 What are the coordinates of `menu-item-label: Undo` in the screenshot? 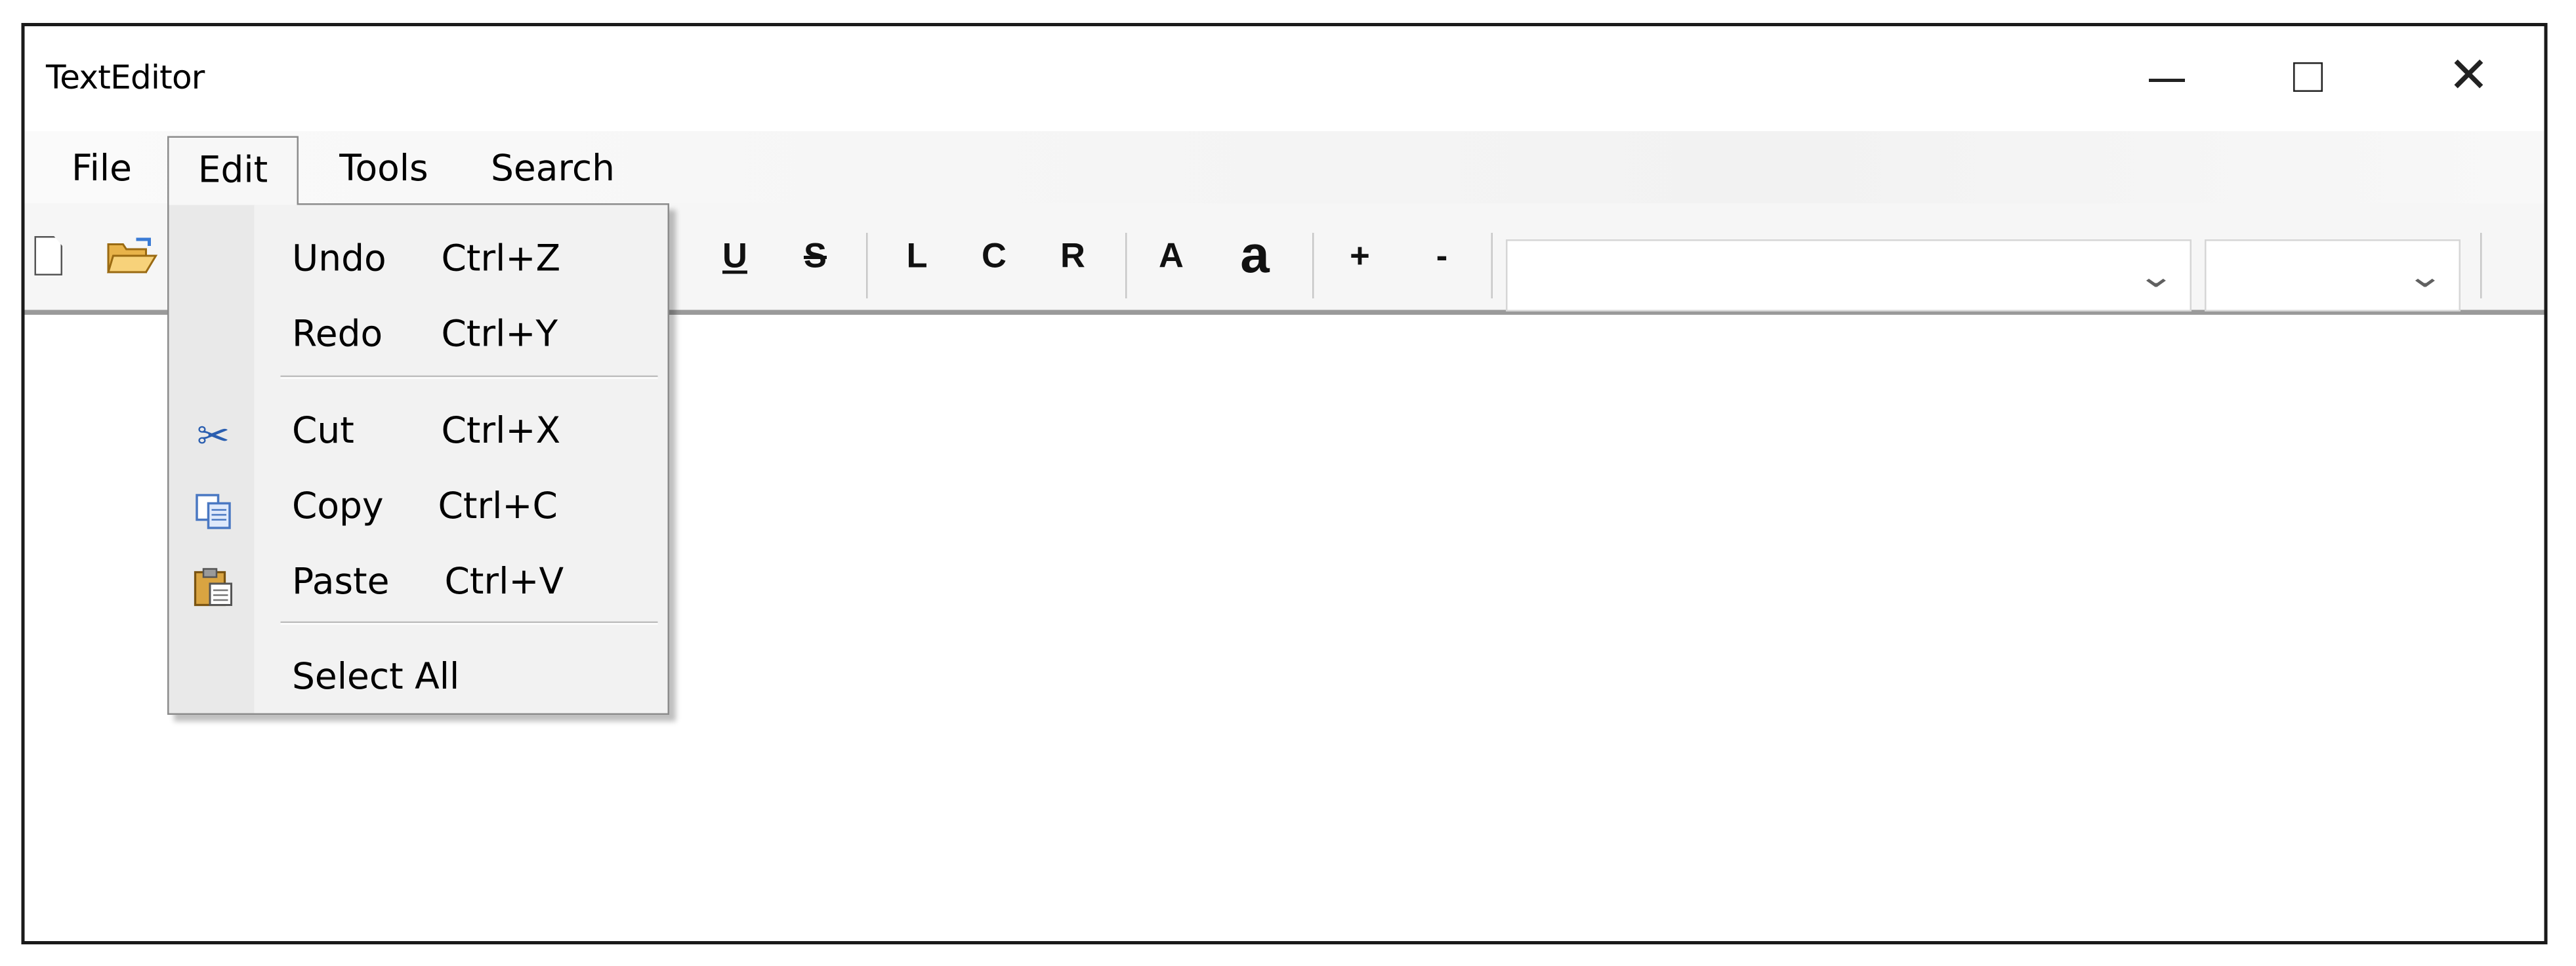 It's located at (339, 260).